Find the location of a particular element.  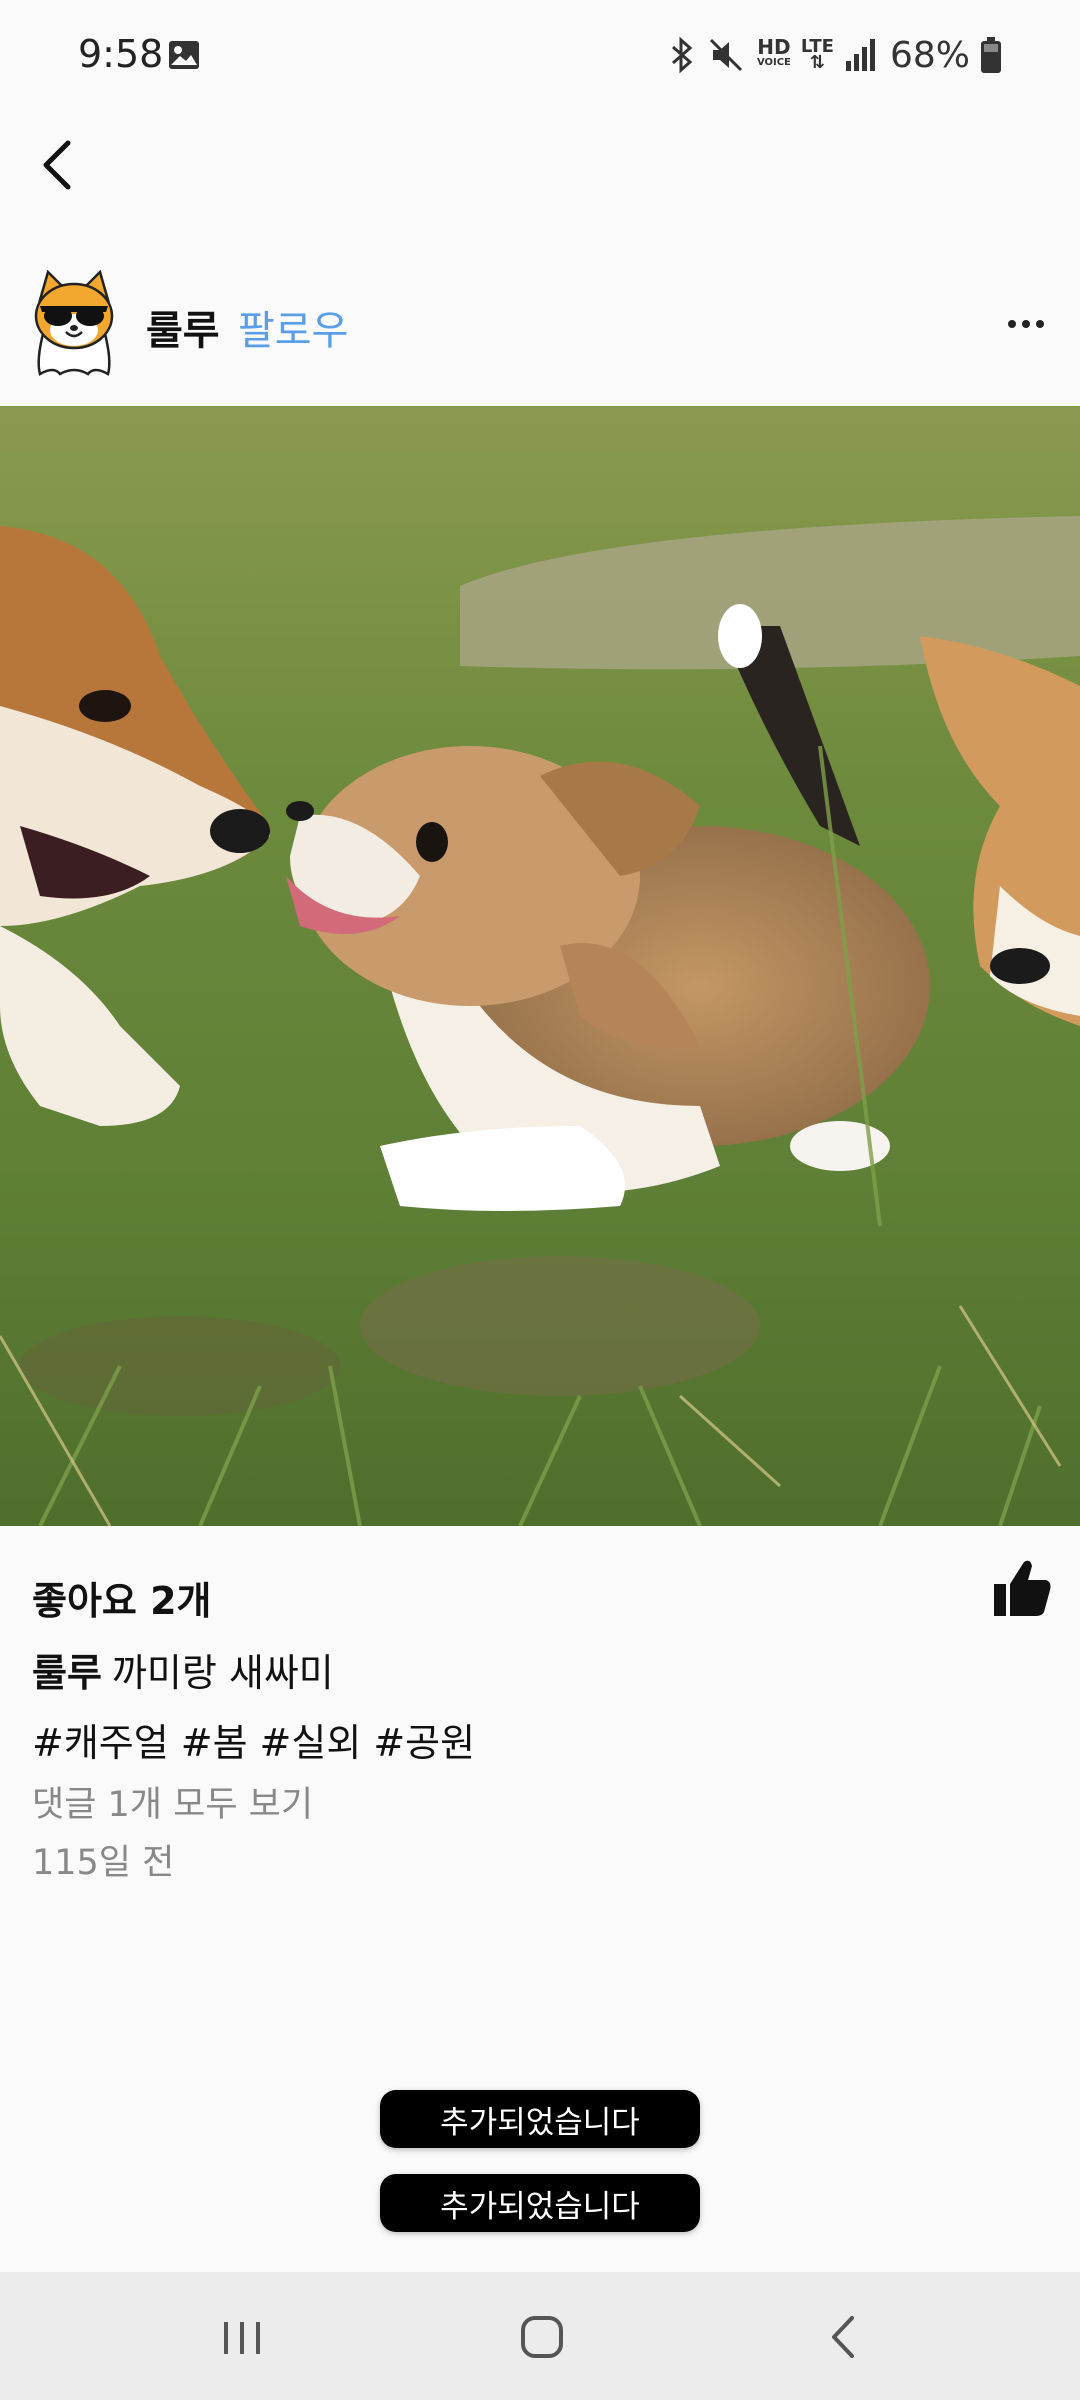

likes-count: 좋아요 2개 is located at coordinates (122, 1601).